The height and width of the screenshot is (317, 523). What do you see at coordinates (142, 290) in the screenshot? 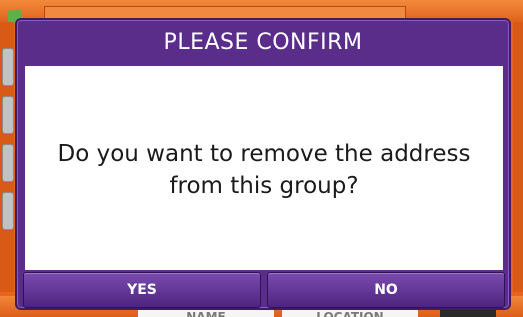
I see `yes-button: YES` at bounding box center [142, 290].